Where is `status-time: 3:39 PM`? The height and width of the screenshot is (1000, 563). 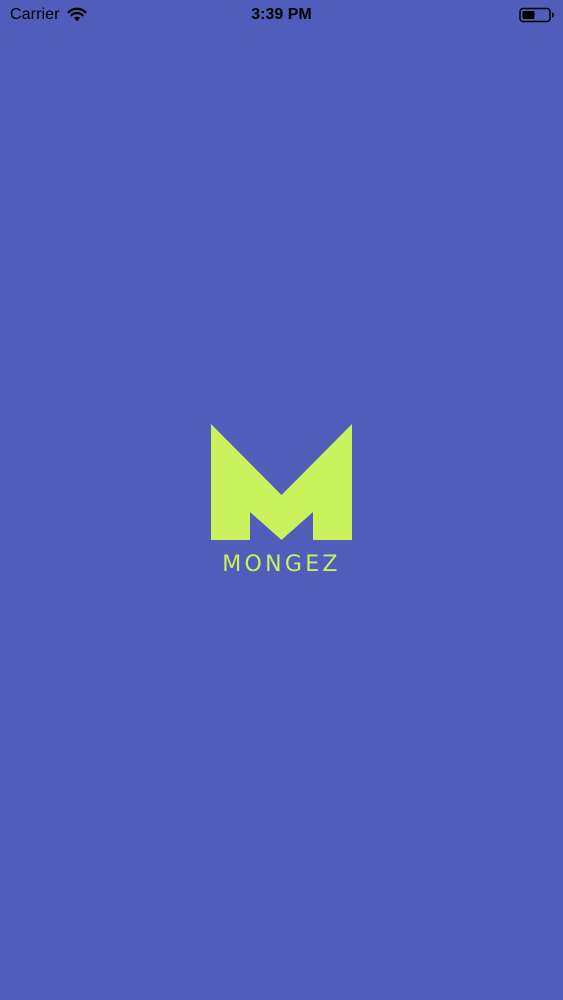
status-time: 3:39 PM is located at coordinates (281, 14).